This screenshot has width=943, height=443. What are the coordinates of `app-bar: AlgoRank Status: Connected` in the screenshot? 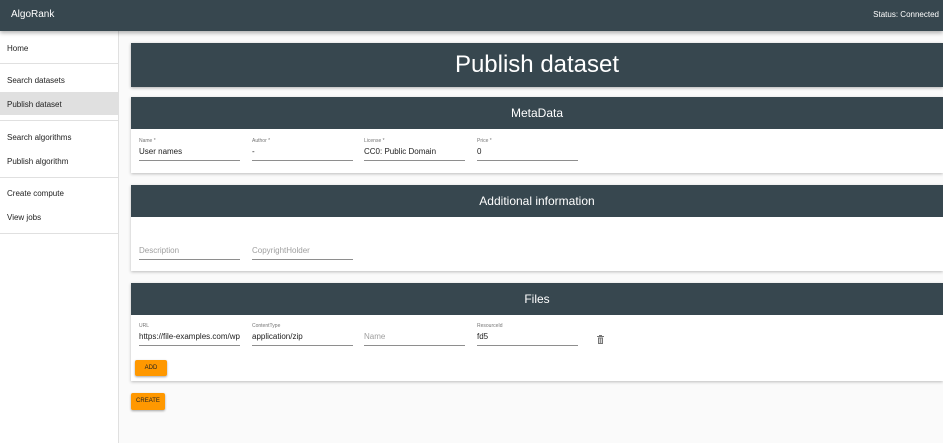 It's located at (471, 15).